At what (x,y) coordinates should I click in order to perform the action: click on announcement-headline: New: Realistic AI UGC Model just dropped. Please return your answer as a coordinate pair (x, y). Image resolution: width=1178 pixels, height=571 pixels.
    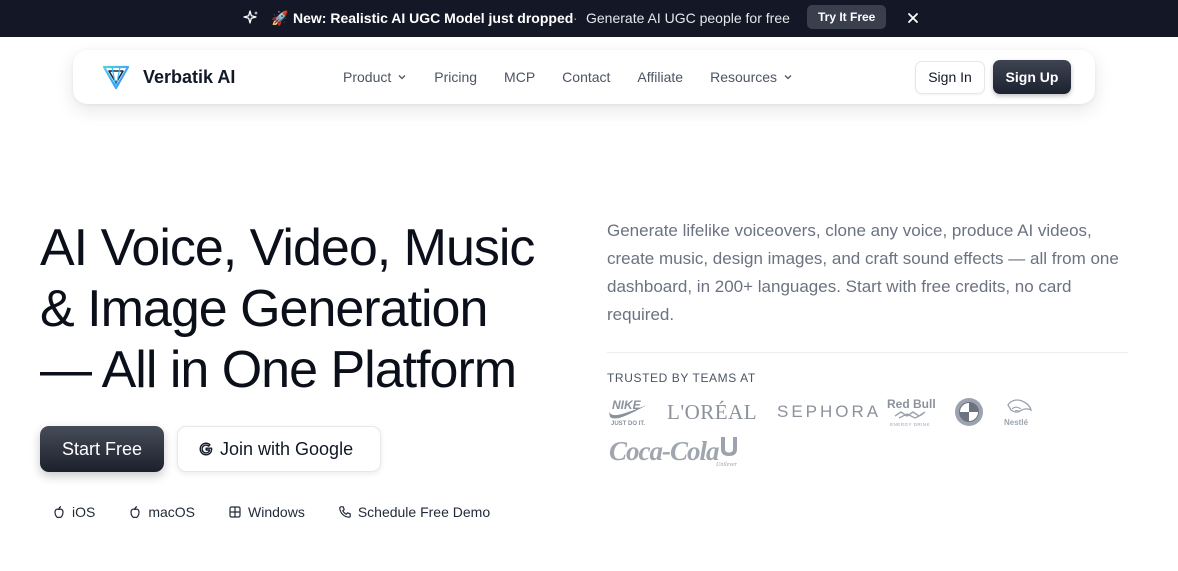
    Looking at the image, I should click on (433, 18).